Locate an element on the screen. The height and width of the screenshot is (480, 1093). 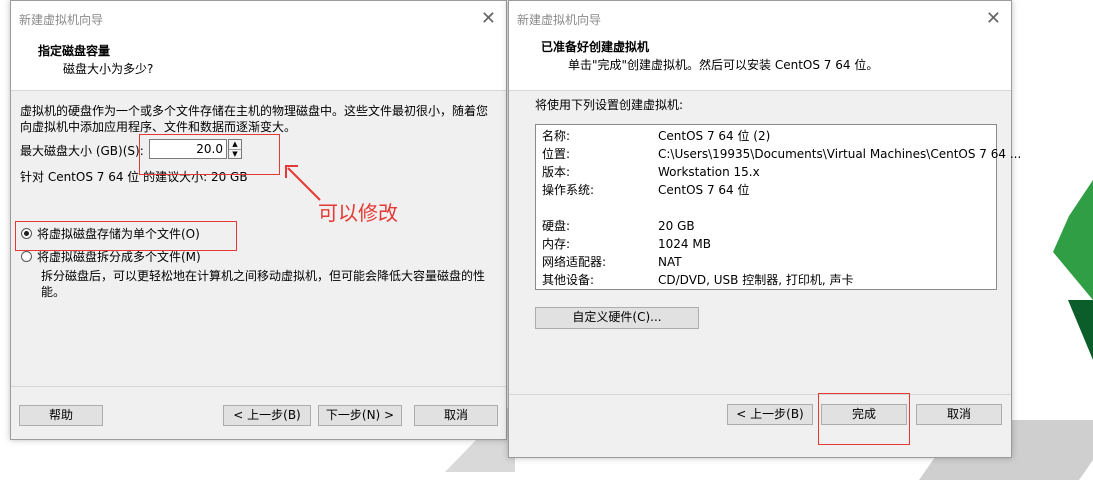
summary-key: 位置: is located at coordinates (556, 154).